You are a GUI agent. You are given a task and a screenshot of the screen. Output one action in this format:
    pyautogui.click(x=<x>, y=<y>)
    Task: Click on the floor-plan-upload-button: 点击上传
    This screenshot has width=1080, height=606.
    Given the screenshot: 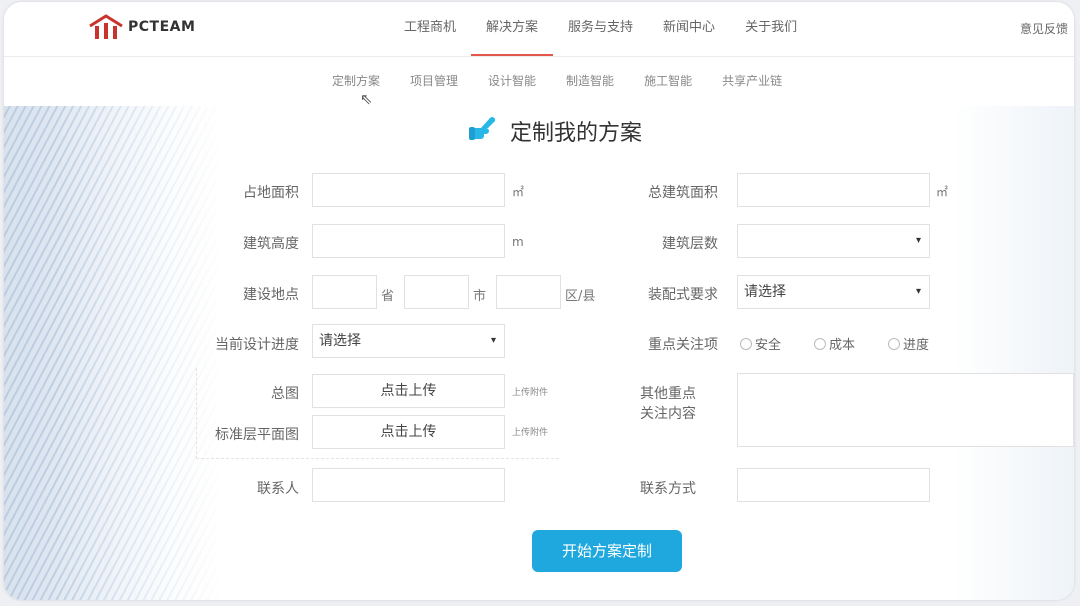 What is the action you would take?
    pyautogui.click(x=408, y=432)
    